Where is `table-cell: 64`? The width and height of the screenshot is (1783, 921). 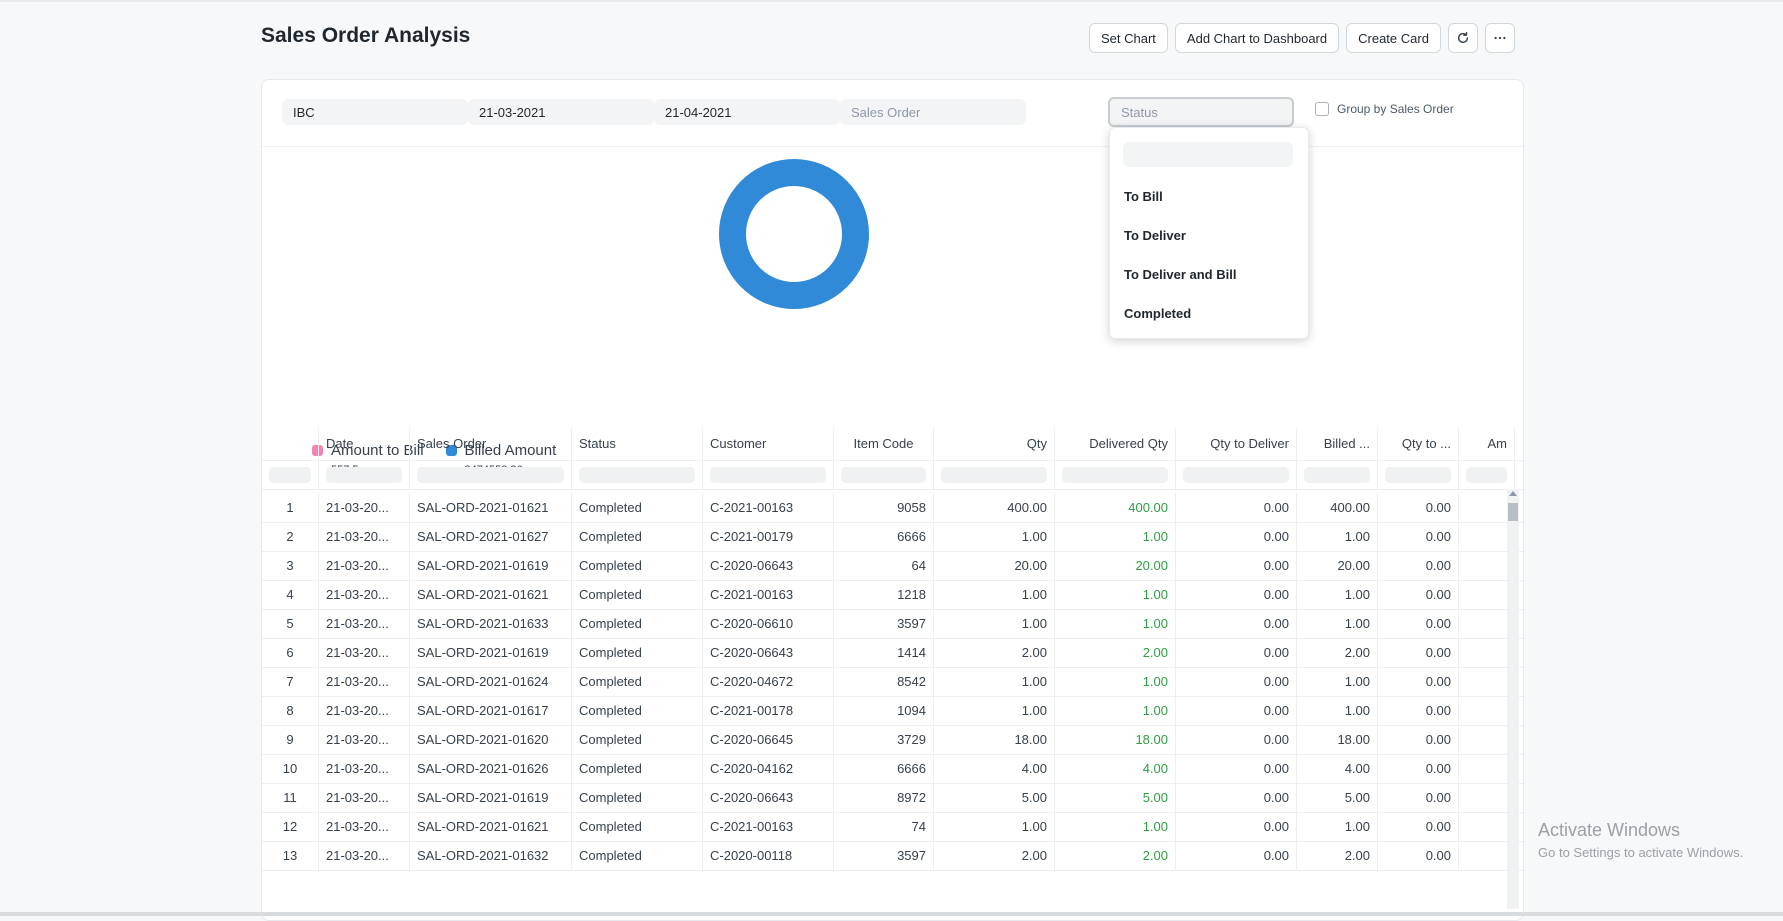 table-cell: 64 is located at coordinates (884, 565).